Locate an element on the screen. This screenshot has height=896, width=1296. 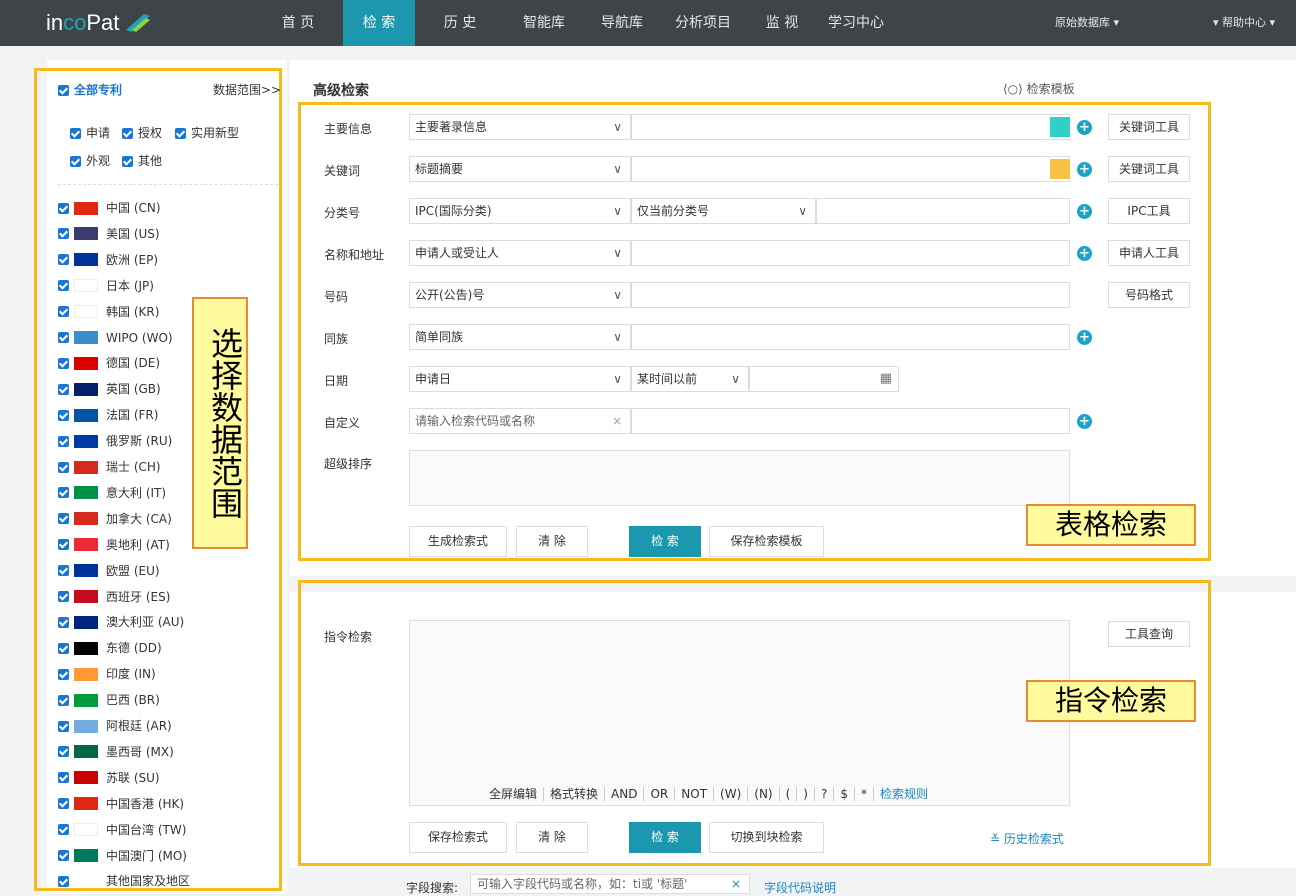
country-checkbox-item: 阿根廷 (AR) is located at coordinates (115, 726).